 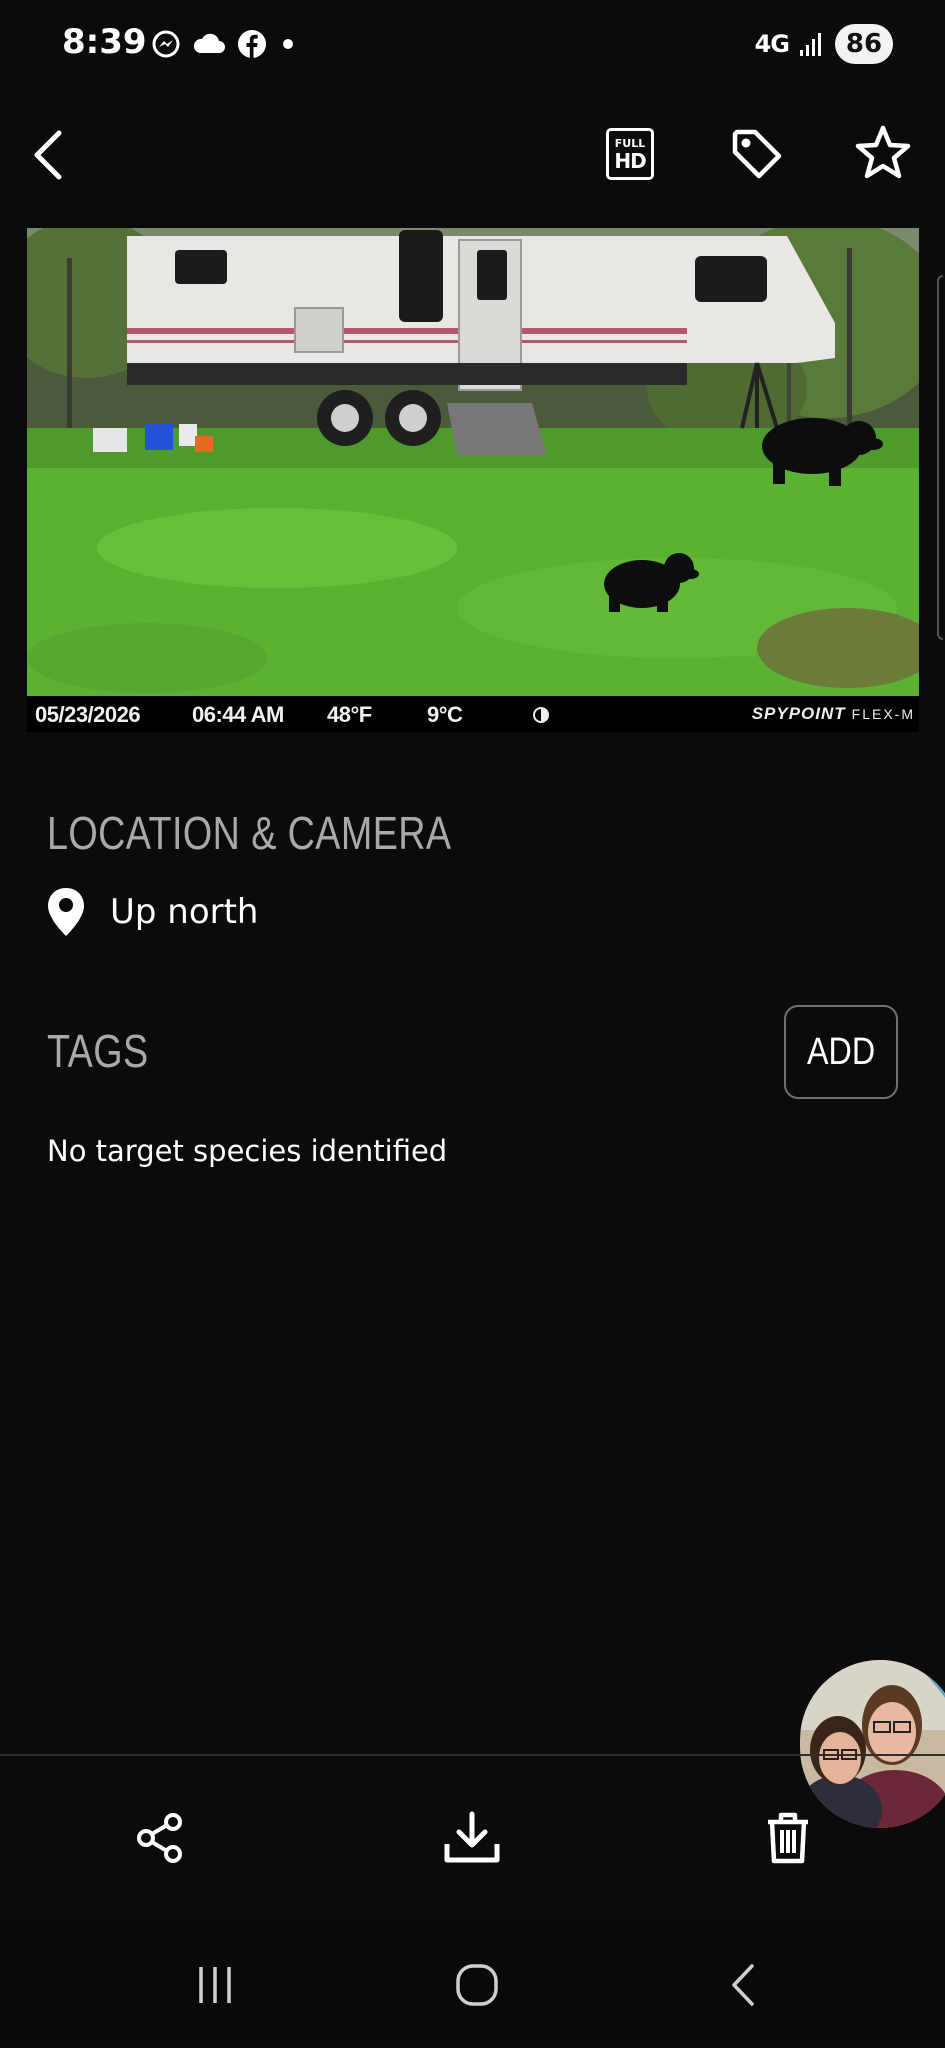 I want to click on camera-brand: SPYPOINT FLEX-M, so click(x=833, y=714).